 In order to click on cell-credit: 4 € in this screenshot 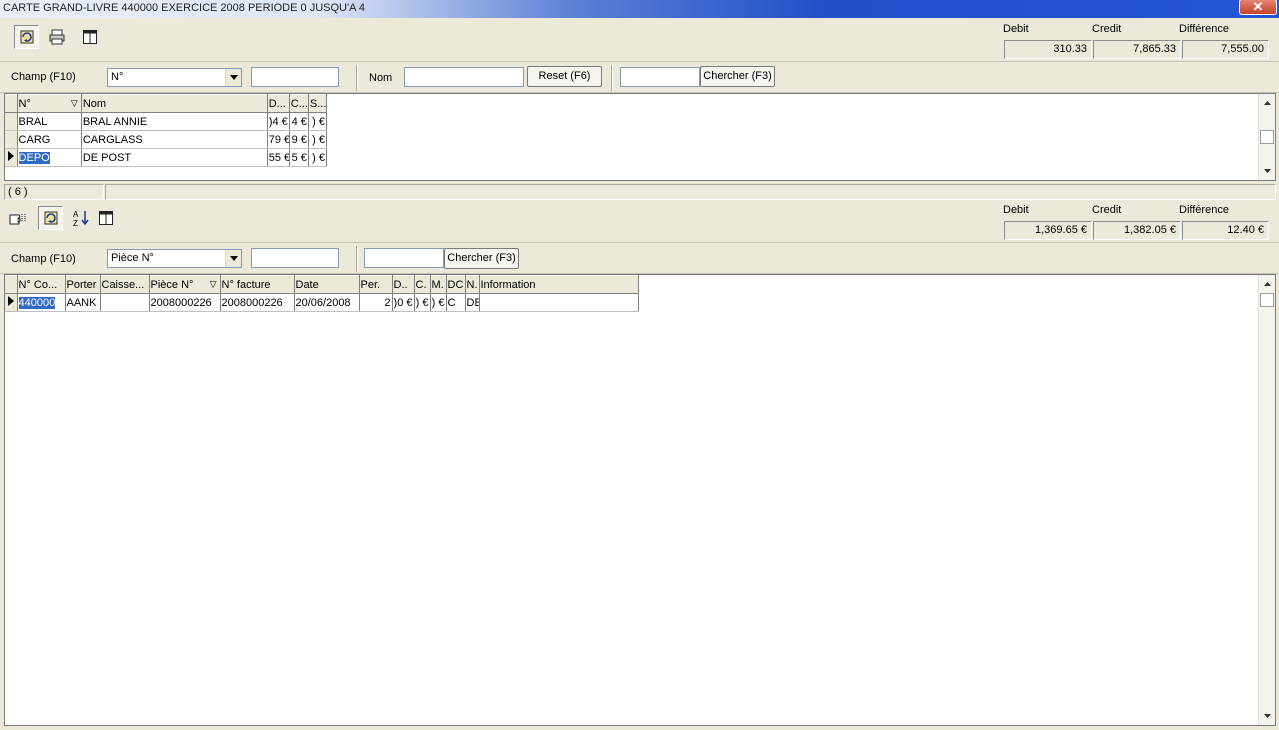, I will do `click(299, 121)`.